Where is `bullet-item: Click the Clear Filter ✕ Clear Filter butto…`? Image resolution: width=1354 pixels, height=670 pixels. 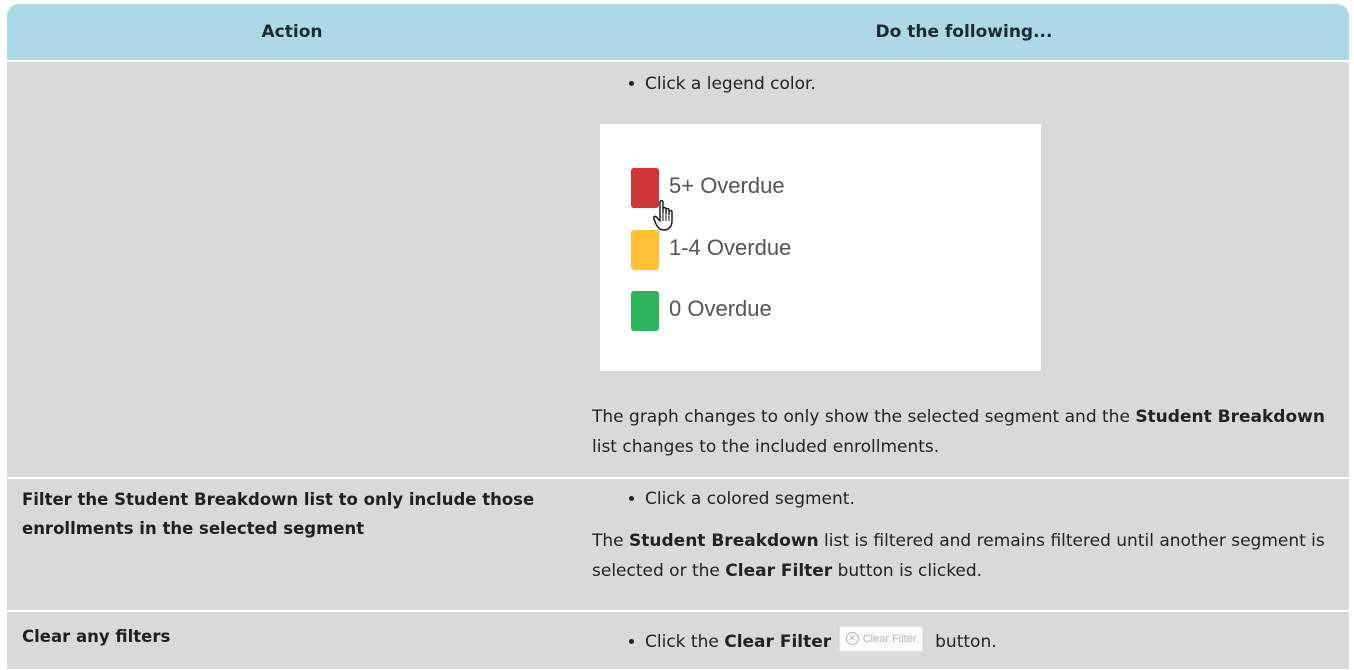
bullet-item: Click the Clear Filter ✕ Clear Filter butto… is located at coordinates (813, 640).